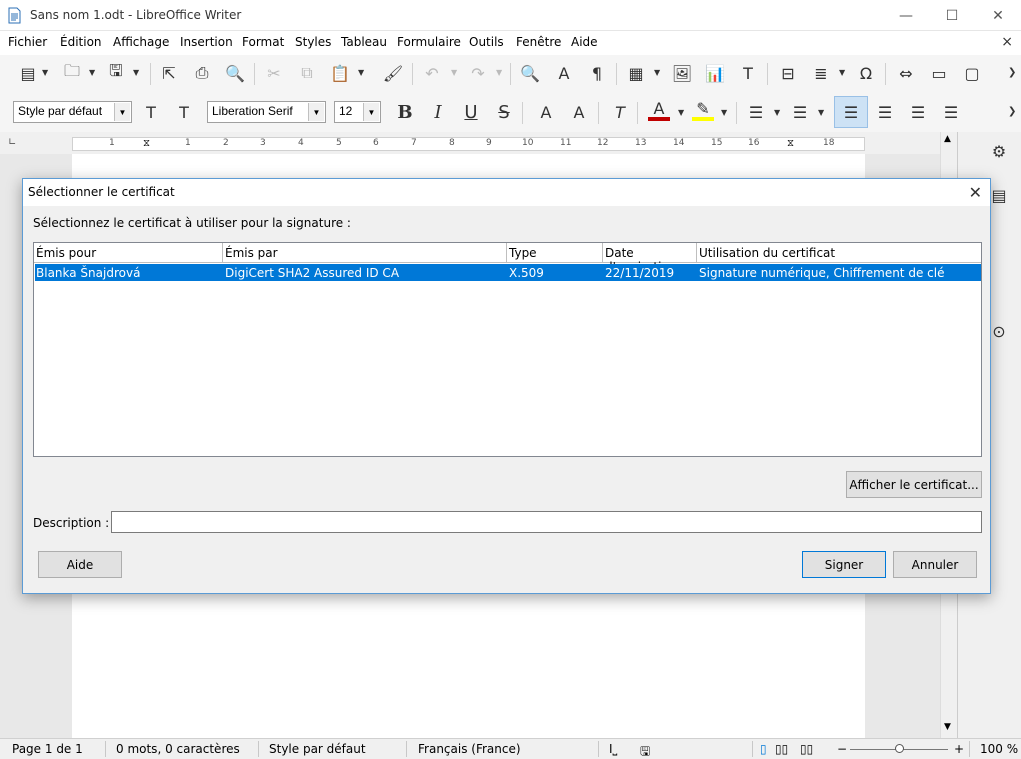 The image size is (1021, 759). What do you see at coordinates (584, 42) in the screenshot?
I see `menu-aide: Aide` at bounding box center [584, 42].